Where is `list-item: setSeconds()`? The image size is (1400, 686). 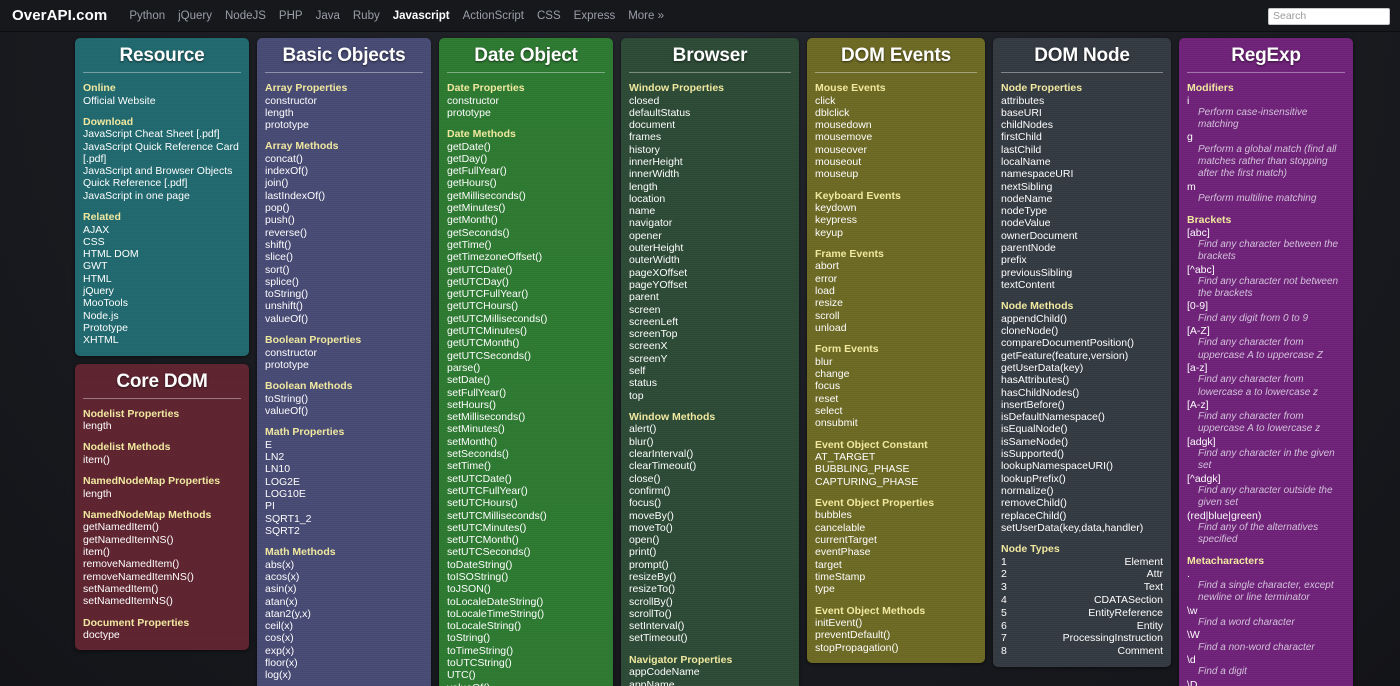 list-item: setSeconds() is located at coordinates (526, 454).